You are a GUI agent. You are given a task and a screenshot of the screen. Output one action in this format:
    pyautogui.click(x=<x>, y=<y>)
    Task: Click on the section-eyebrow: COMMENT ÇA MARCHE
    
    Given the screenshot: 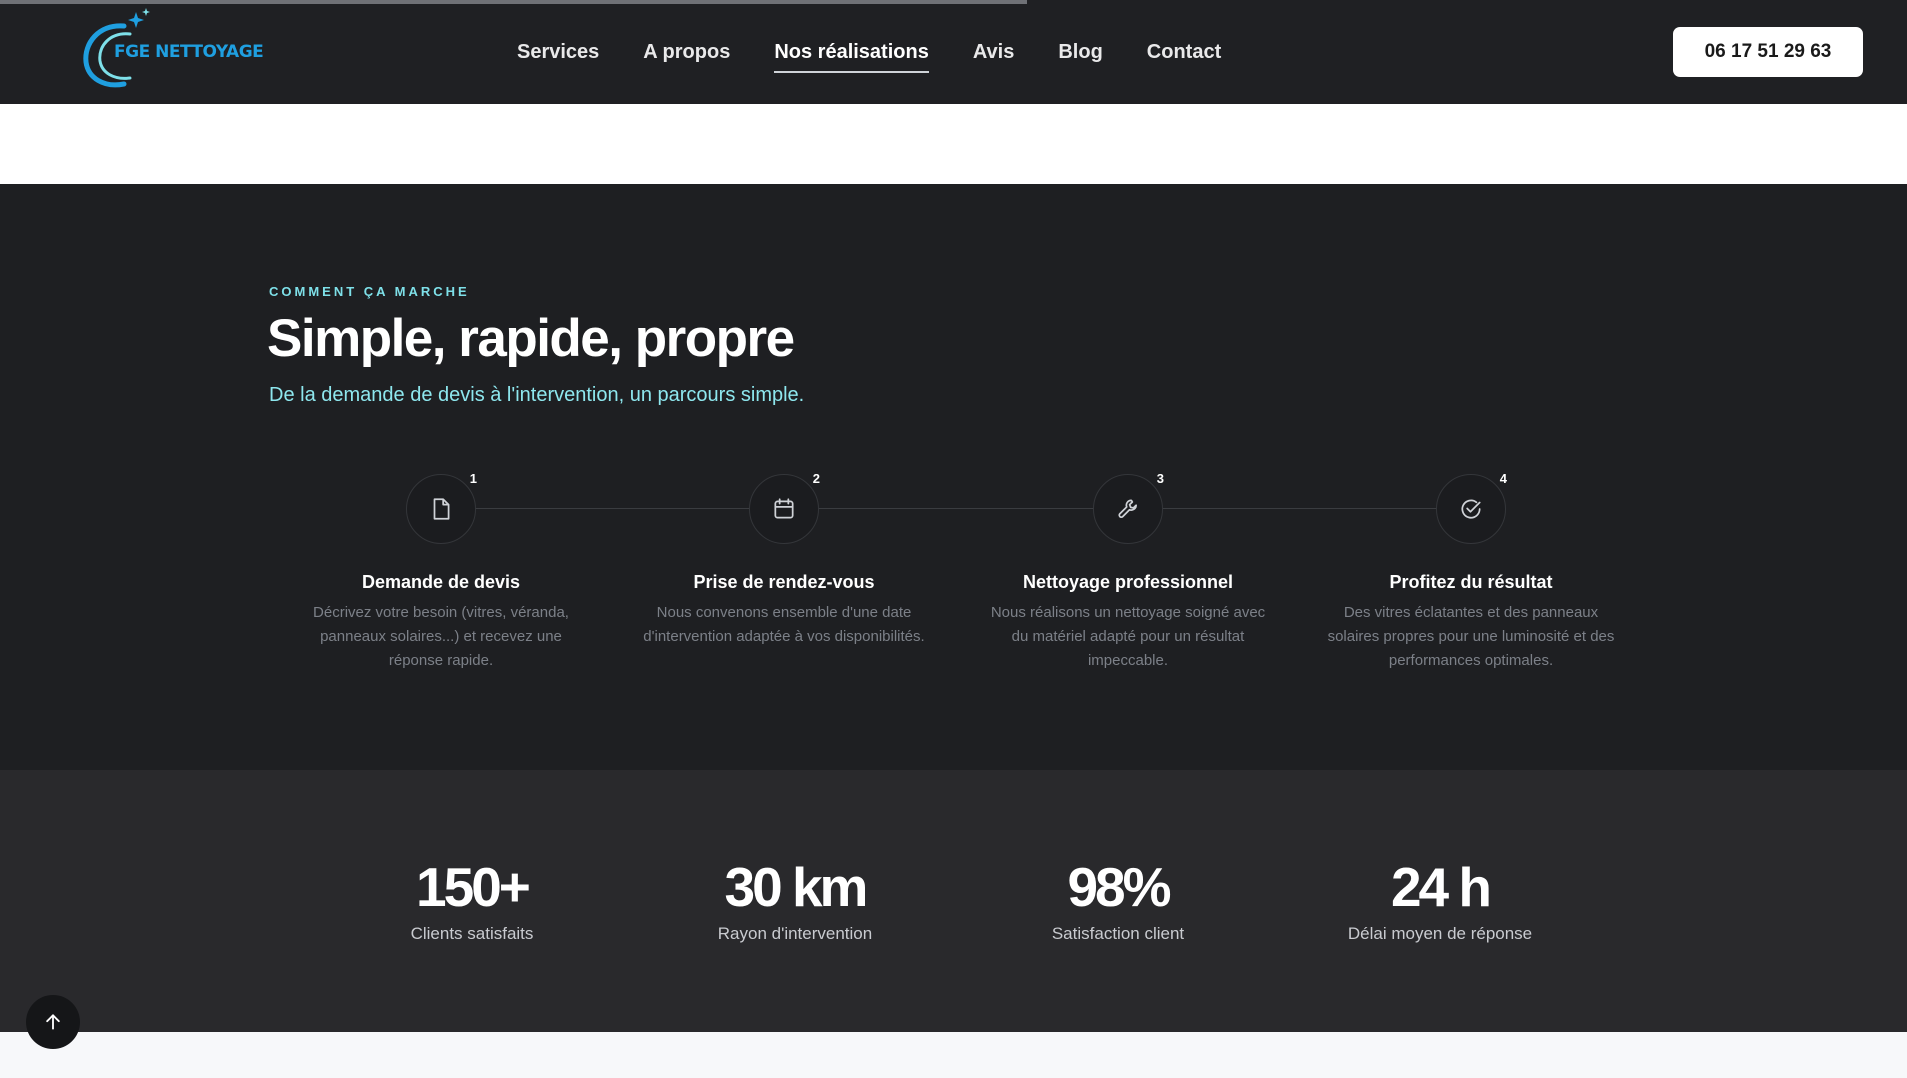 What is the action you would take?
    pyautogui.click(x=369, y=291)
    